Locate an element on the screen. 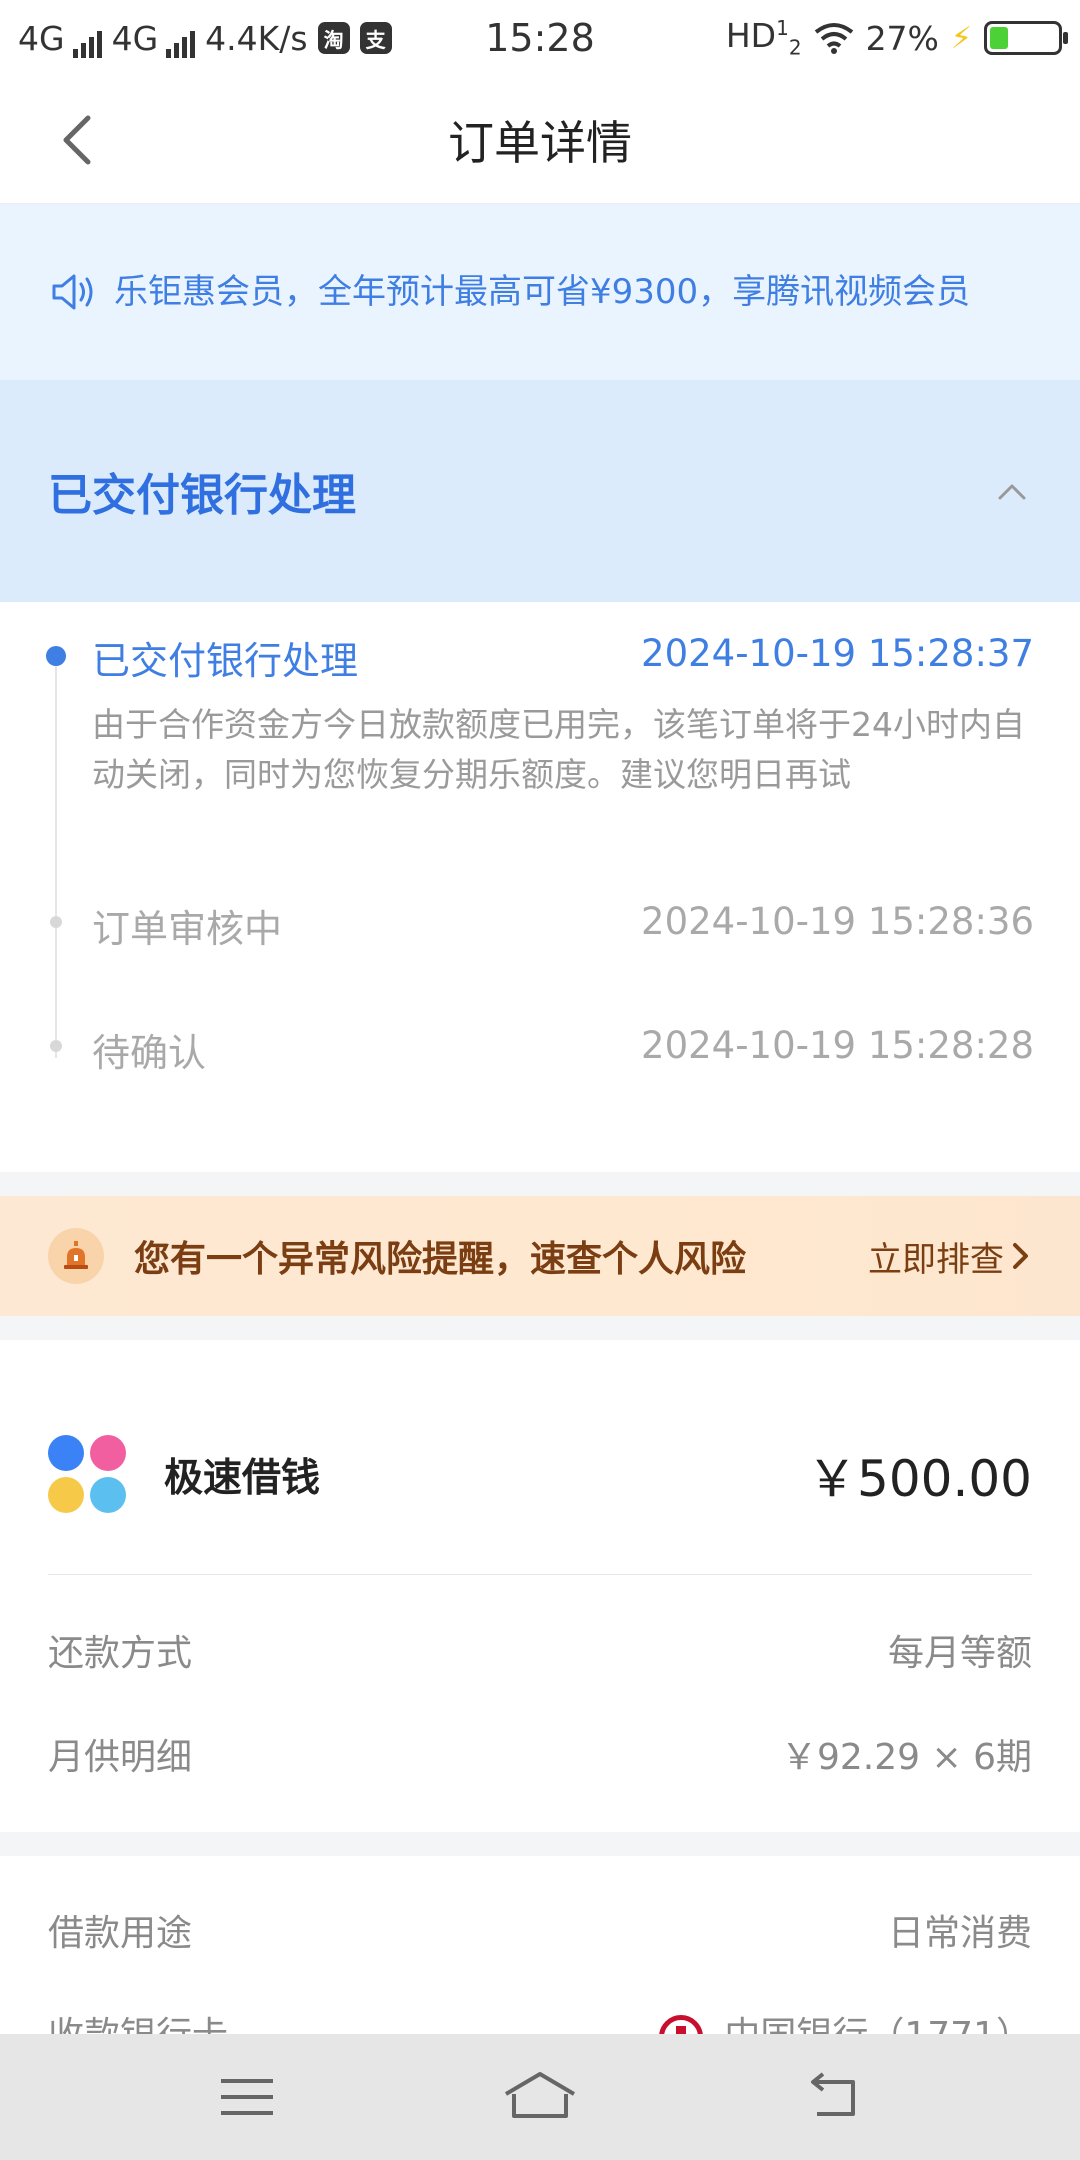  chevron-right-icon is located at coordinates (1020, 1256).